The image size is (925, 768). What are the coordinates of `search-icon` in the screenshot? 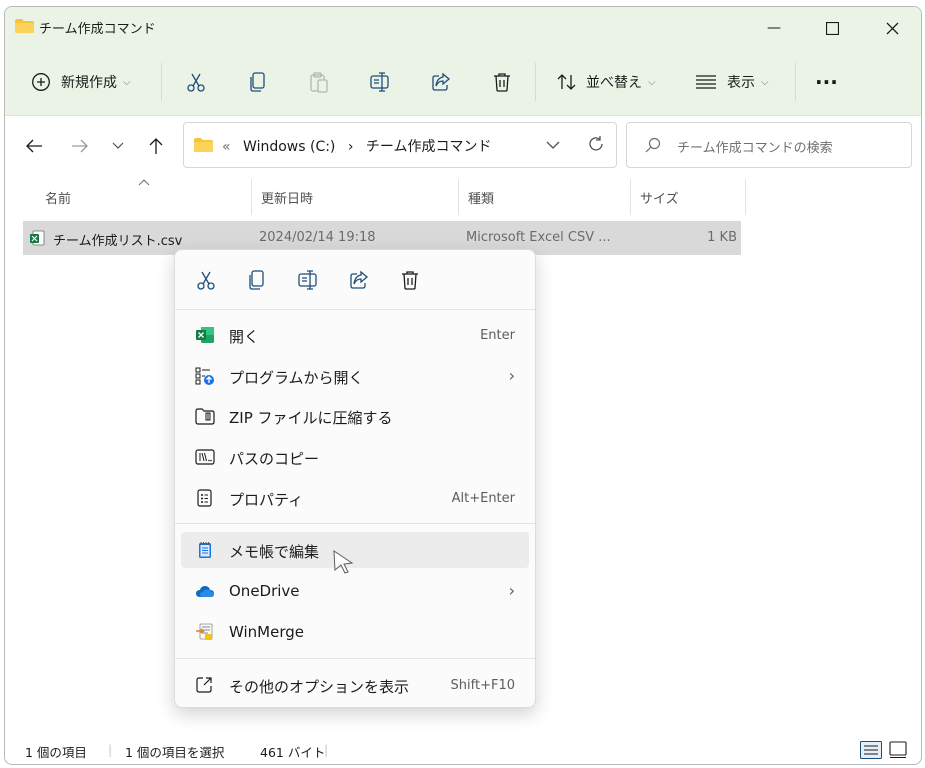 It's located at (653, 145).